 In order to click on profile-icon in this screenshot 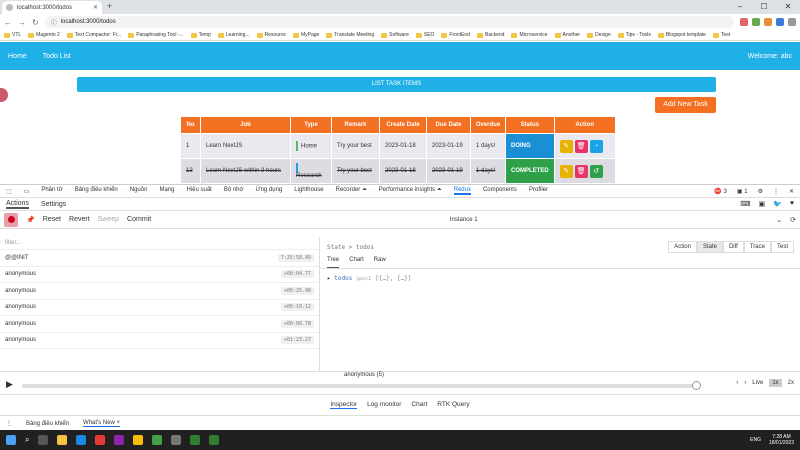, I will do `click(792, 22)`.